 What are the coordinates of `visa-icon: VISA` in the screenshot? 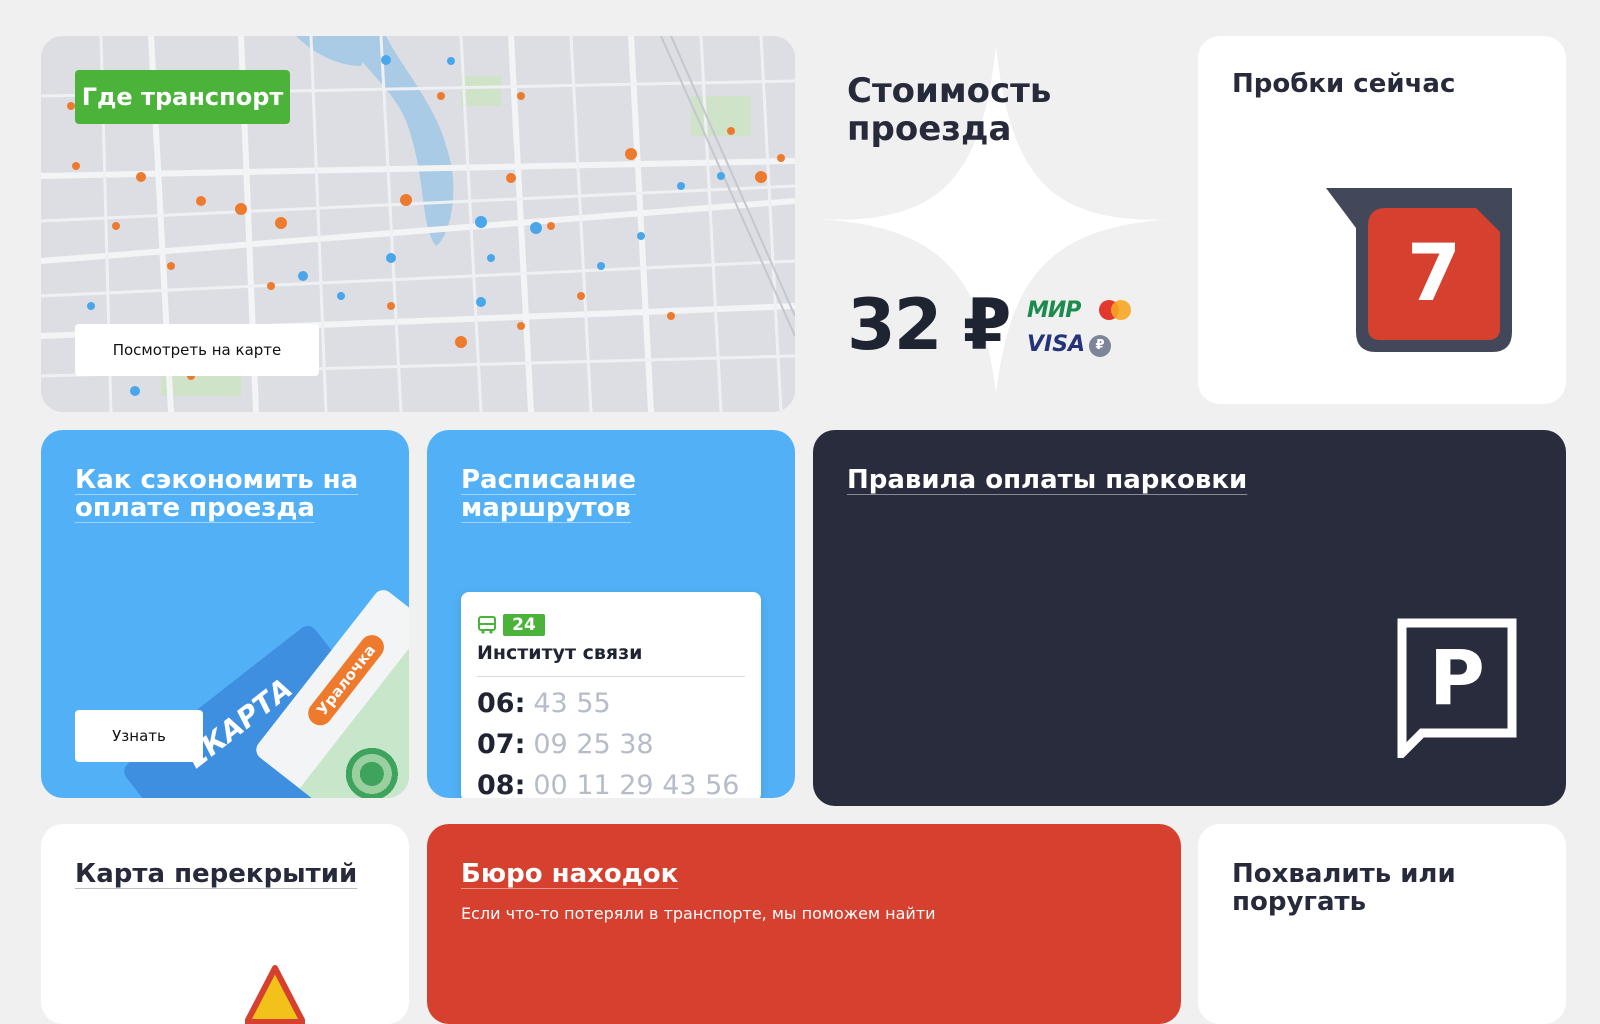 It's located at (1056, 344).